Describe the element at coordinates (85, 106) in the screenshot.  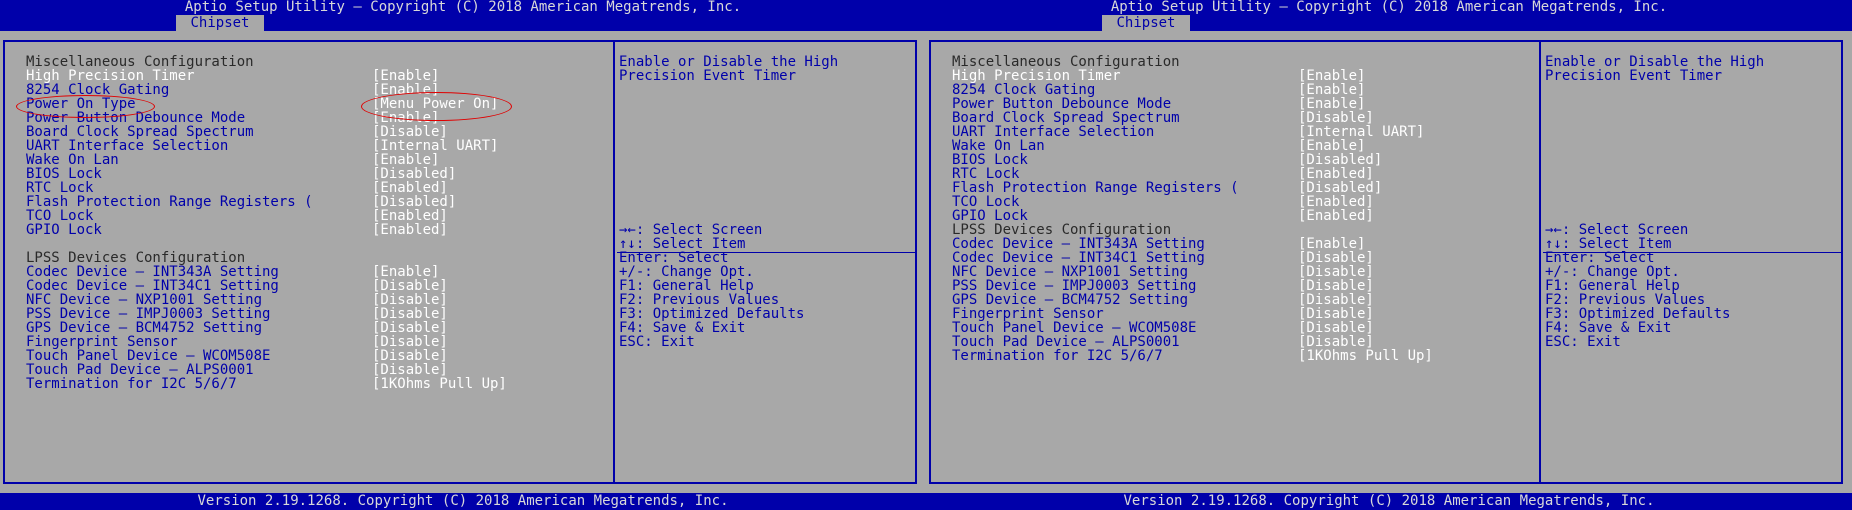
I see `annotation-circle-label` at that location.